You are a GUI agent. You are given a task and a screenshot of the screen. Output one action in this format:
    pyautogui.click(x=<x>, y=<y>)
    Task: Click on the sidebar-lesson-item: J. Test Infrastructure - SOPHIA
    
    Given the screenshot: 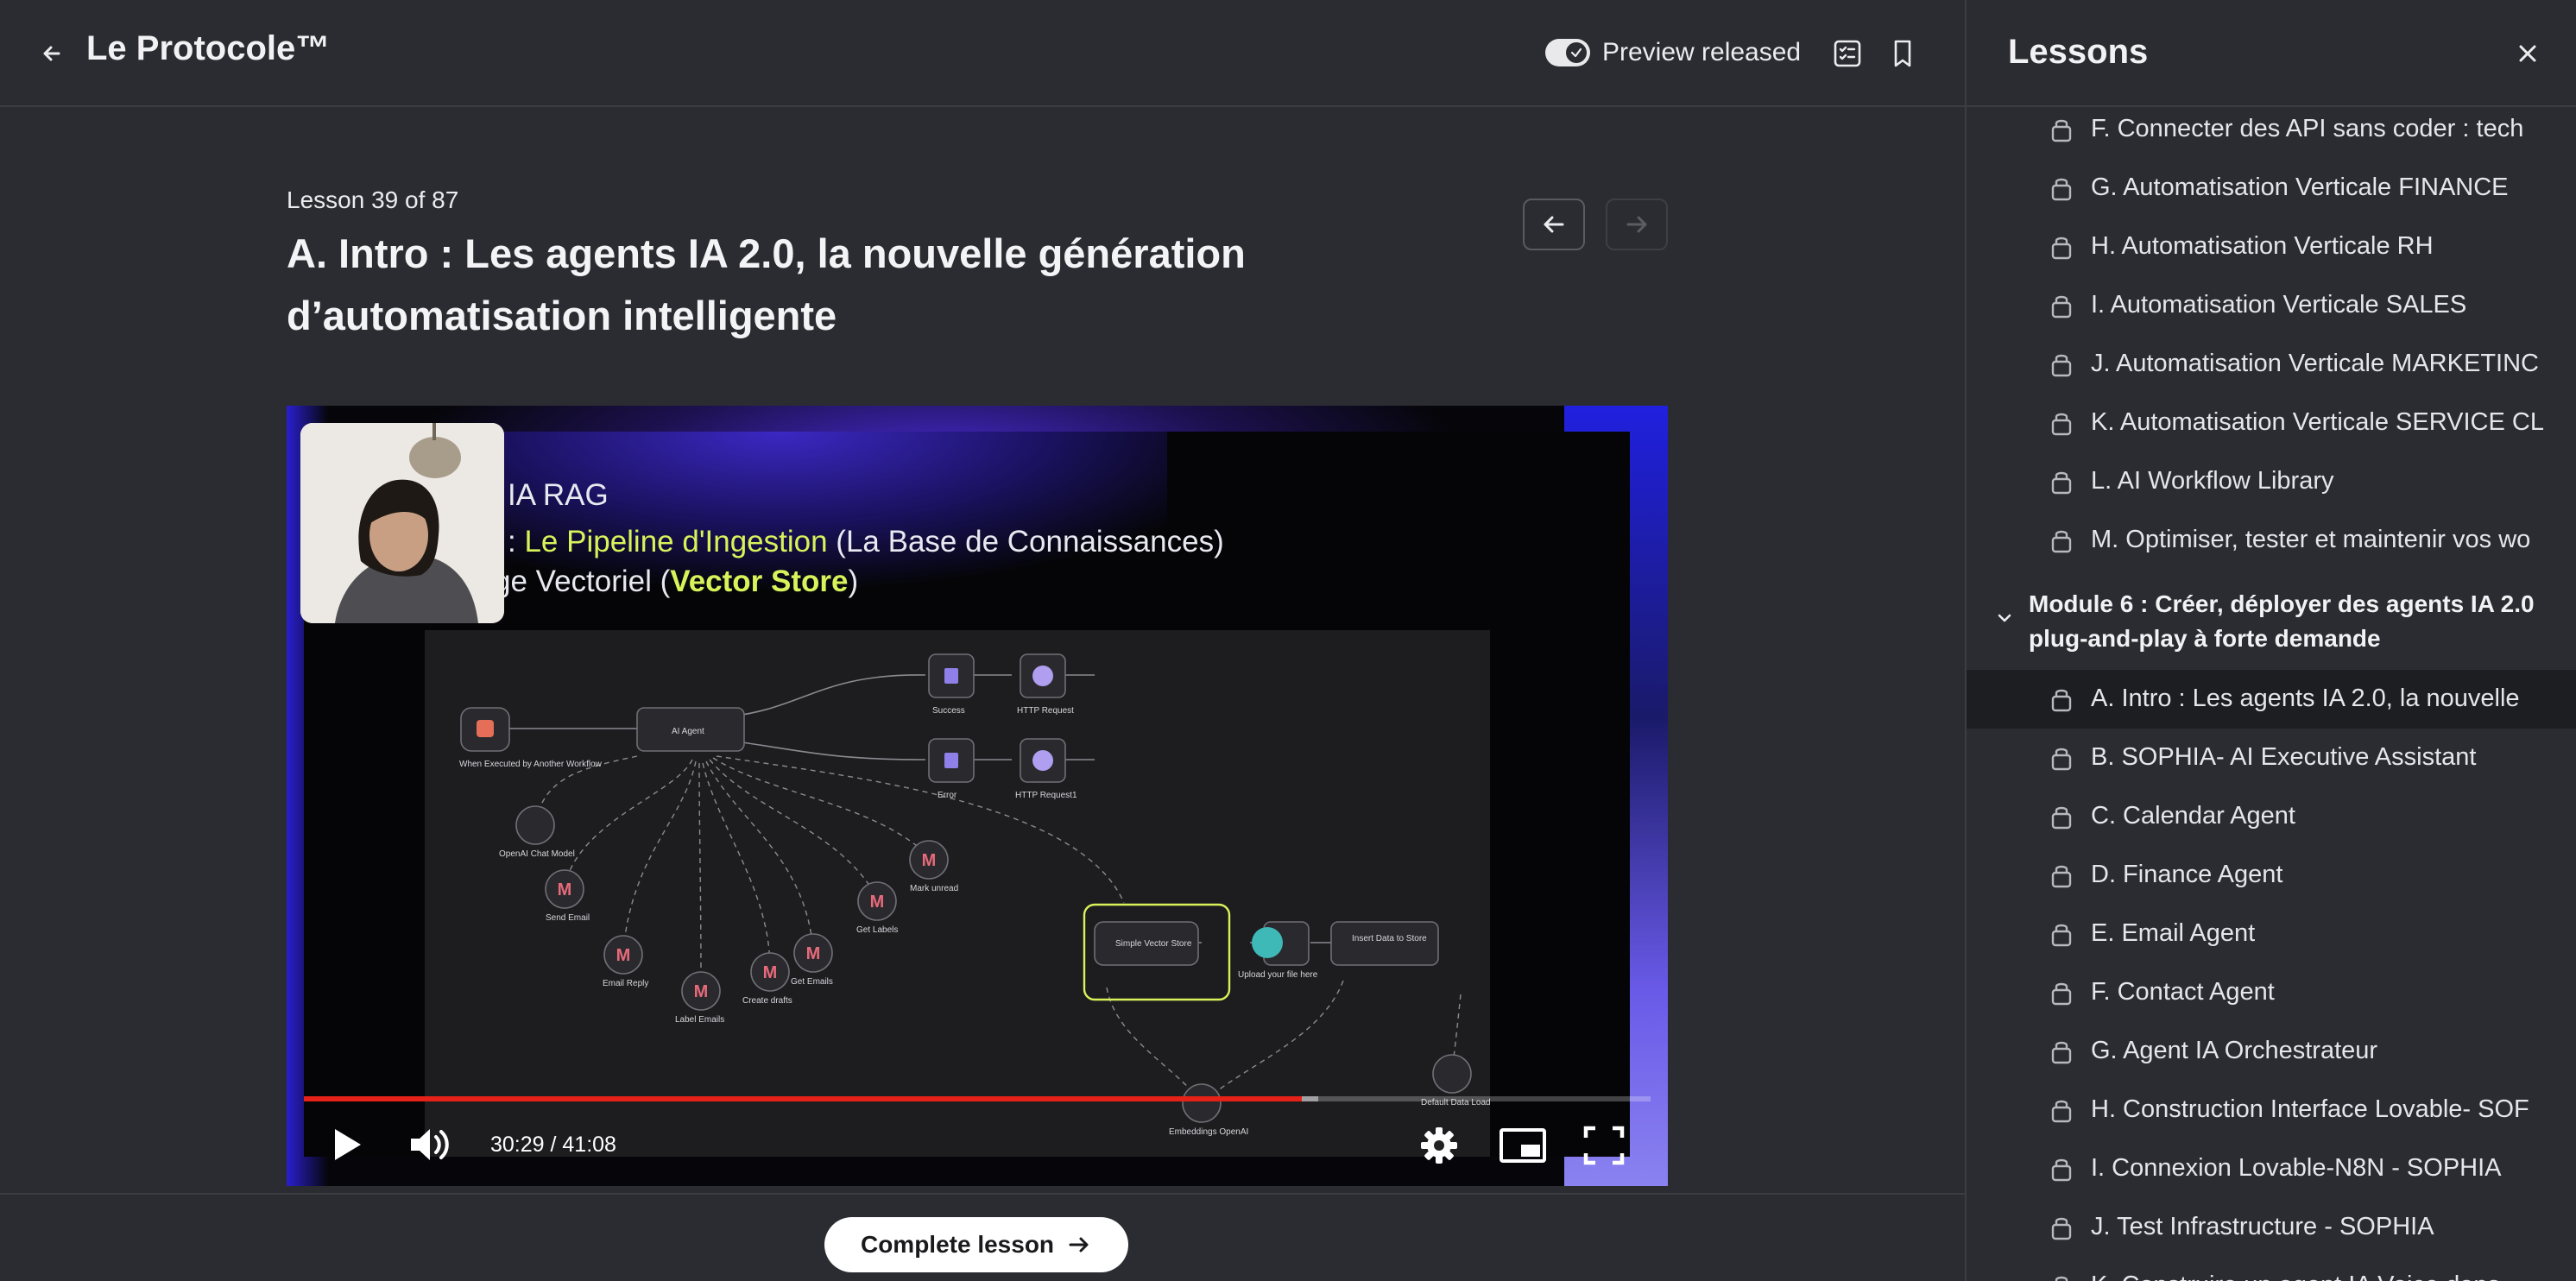 What is the action you would take?
    pyautogui.click(x=2271, y=1227)
    